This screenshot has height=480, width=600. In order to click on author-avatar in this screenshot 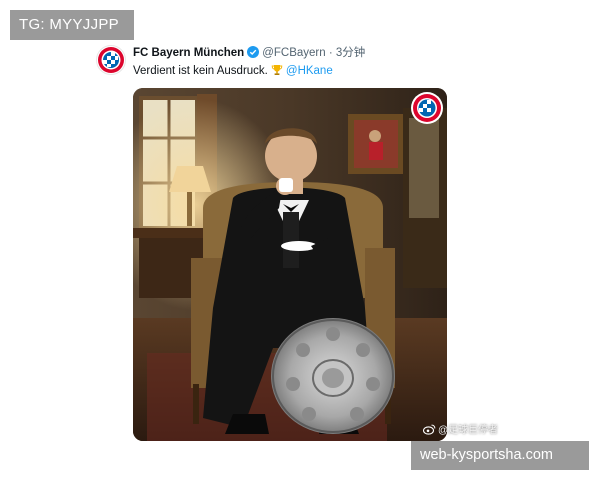, I will do `click(111, 60)`.